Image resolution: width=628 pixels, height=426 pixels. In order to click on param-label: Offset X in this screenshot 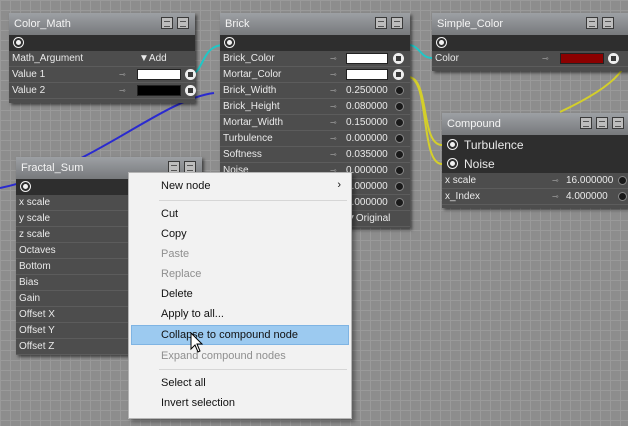, I will do `click(37, 314)`.